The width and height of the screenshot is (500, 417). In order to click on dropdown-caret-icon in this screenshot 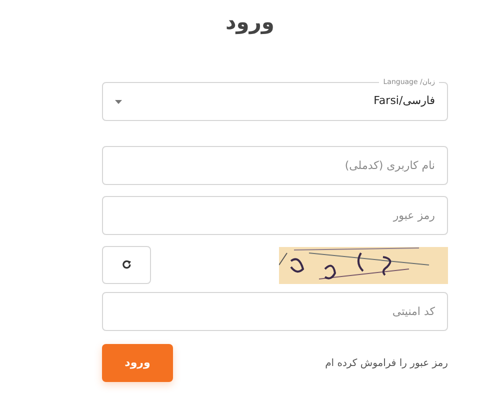, I will do `click(118, 102)`.